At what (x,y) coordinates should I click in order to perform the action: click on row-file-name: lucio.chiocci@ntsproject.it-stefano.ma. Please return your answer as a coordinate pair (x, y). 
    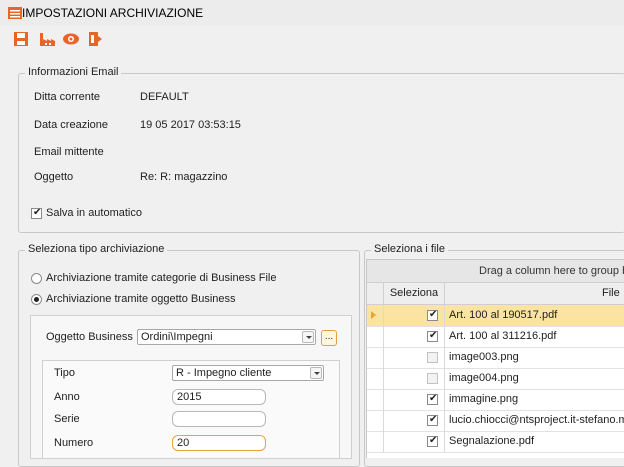
    Looking at the image, I should click on (536, 420).